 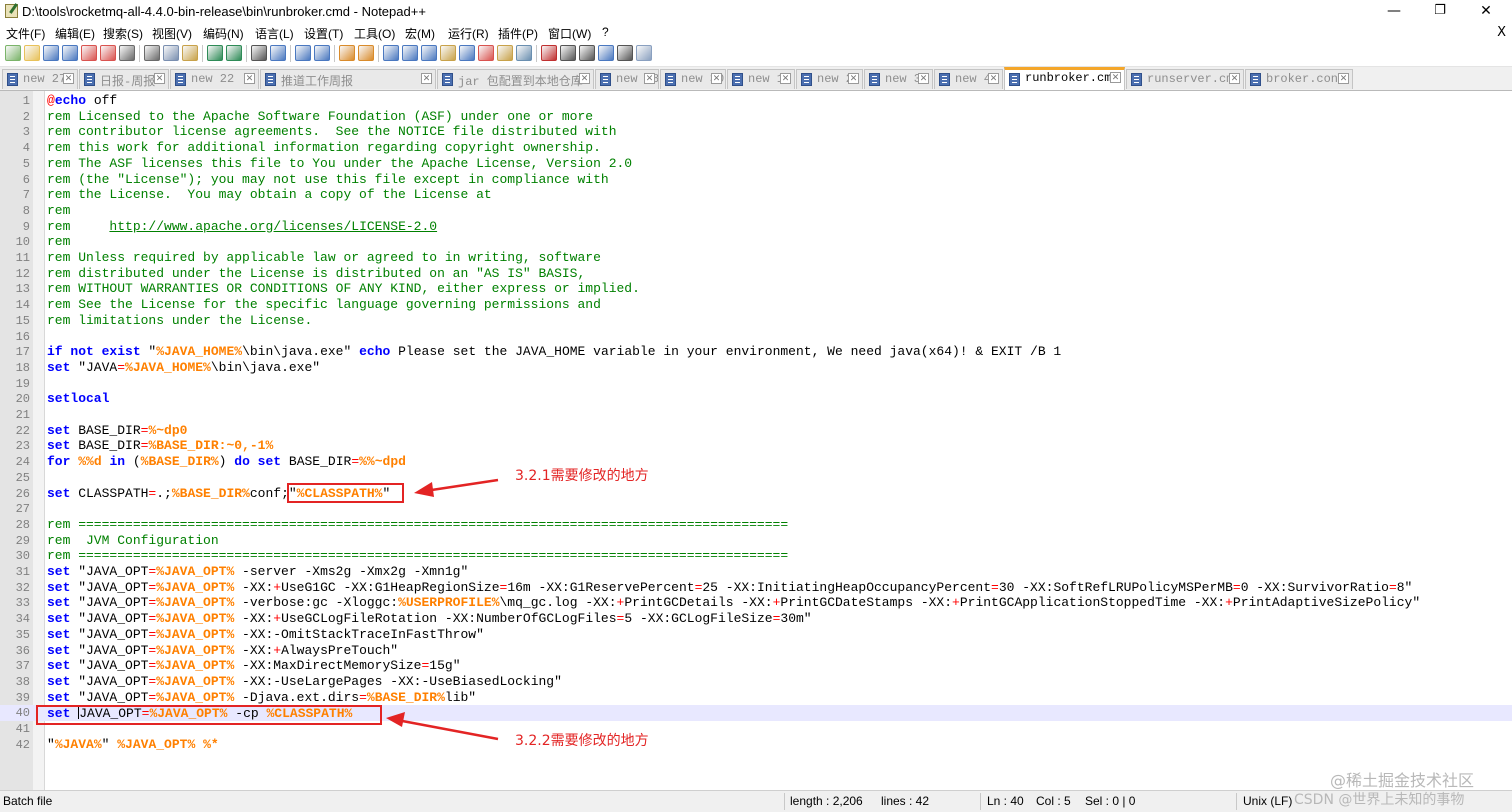 What do you see at coordinates (1501, 32) in the screenshot?
I see `close-document-x-icon: X` at bounding box center [1501, 32].